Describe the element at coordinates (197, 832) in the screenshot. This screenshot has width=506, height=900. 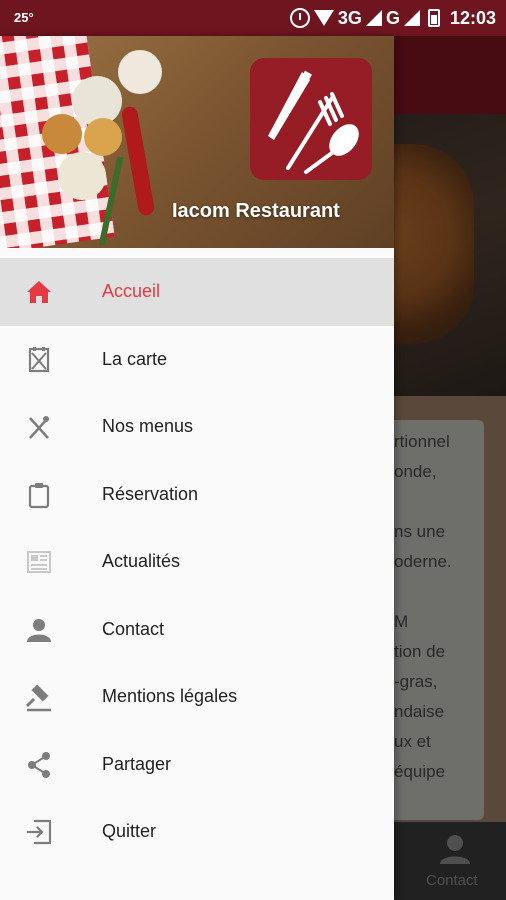
I see `menu-item-quitter: Quitter` at that location.